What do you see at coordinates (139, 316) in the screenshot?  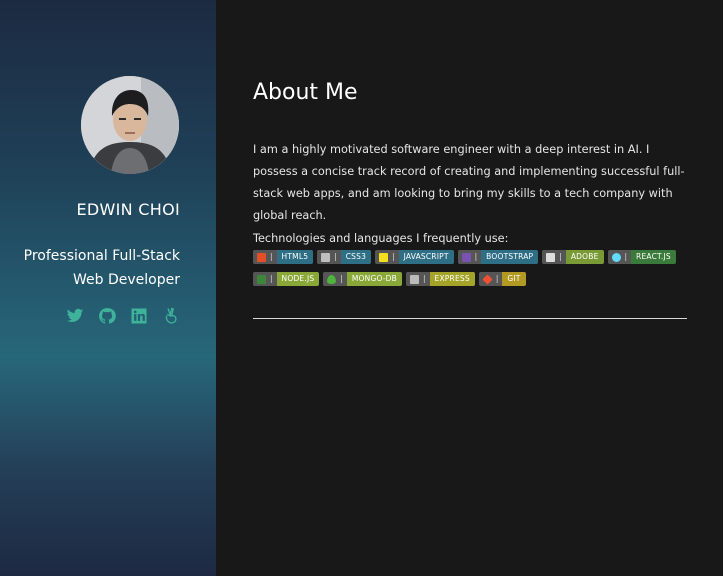 I see `linkedin-icon` at bounding box center [139, 316].